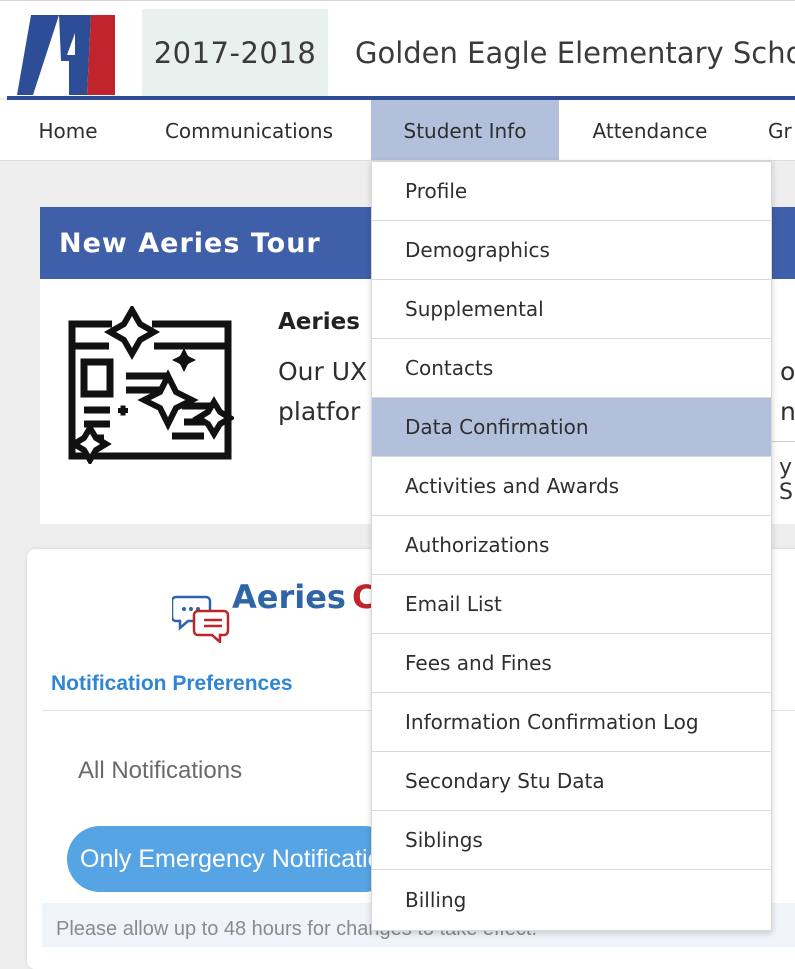 This screenshot has width=795, height=969. What do you see at coordinates (571, 486) in the screenshot?
I see `menu-item-activities-and-awards: Activities and Awards` at bounding box center [571, 486].